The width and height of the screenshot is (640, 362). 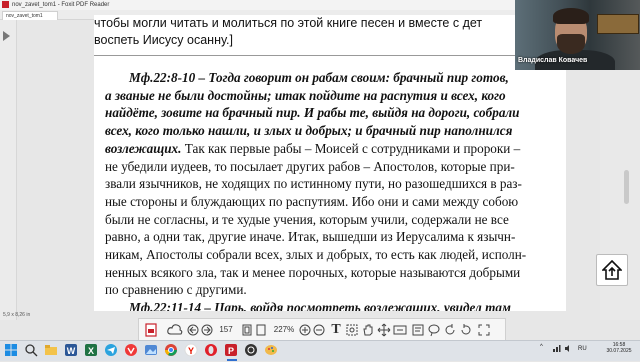 What do you see at coordinates (626, 187) in the screenshot?
I see `scrollbar-thumb` at bounding box center [626, 187].